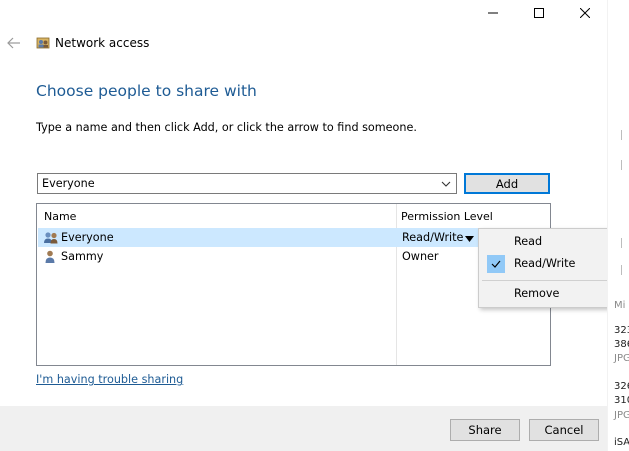  I want to click on add-button: Add, so click(507, 183).